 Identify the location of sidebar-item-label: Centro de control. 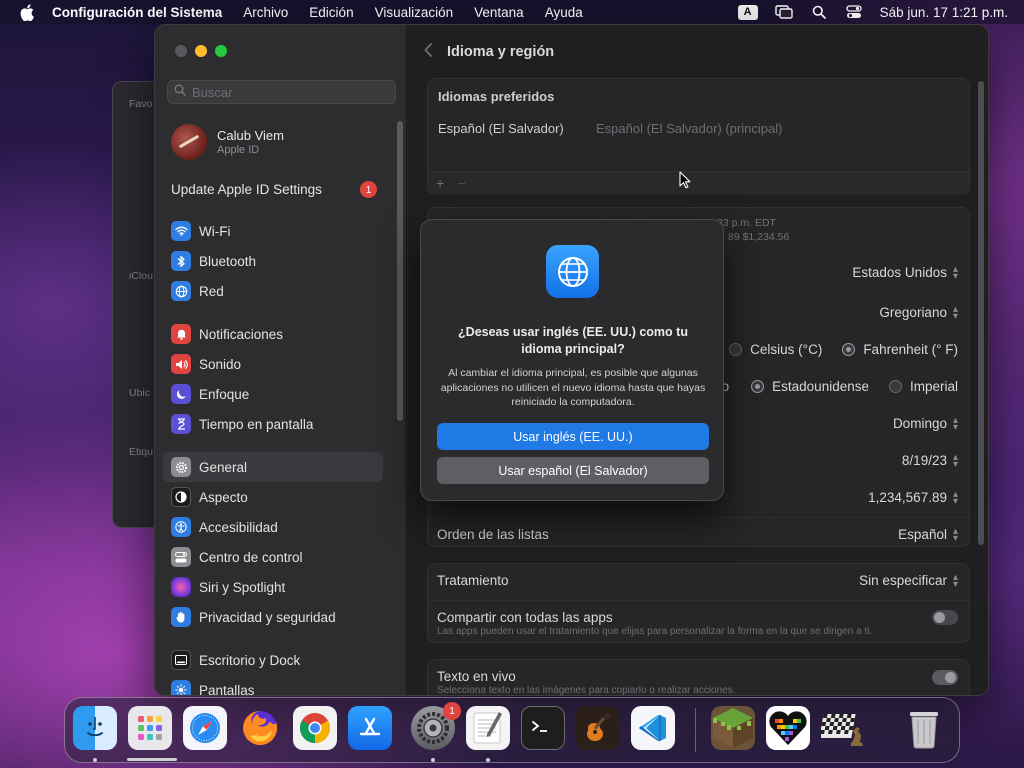
(251, 557).